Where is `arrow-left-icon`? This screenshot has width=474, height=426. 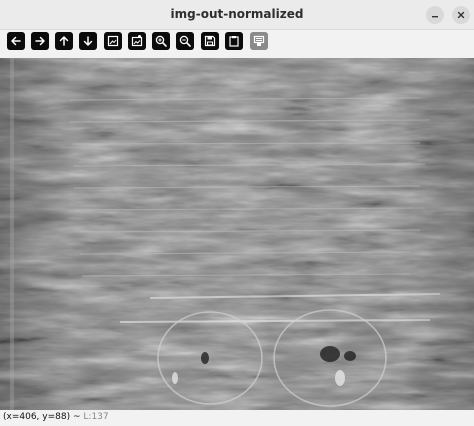
arrow-left-icon is located at coordinates (16, 41).